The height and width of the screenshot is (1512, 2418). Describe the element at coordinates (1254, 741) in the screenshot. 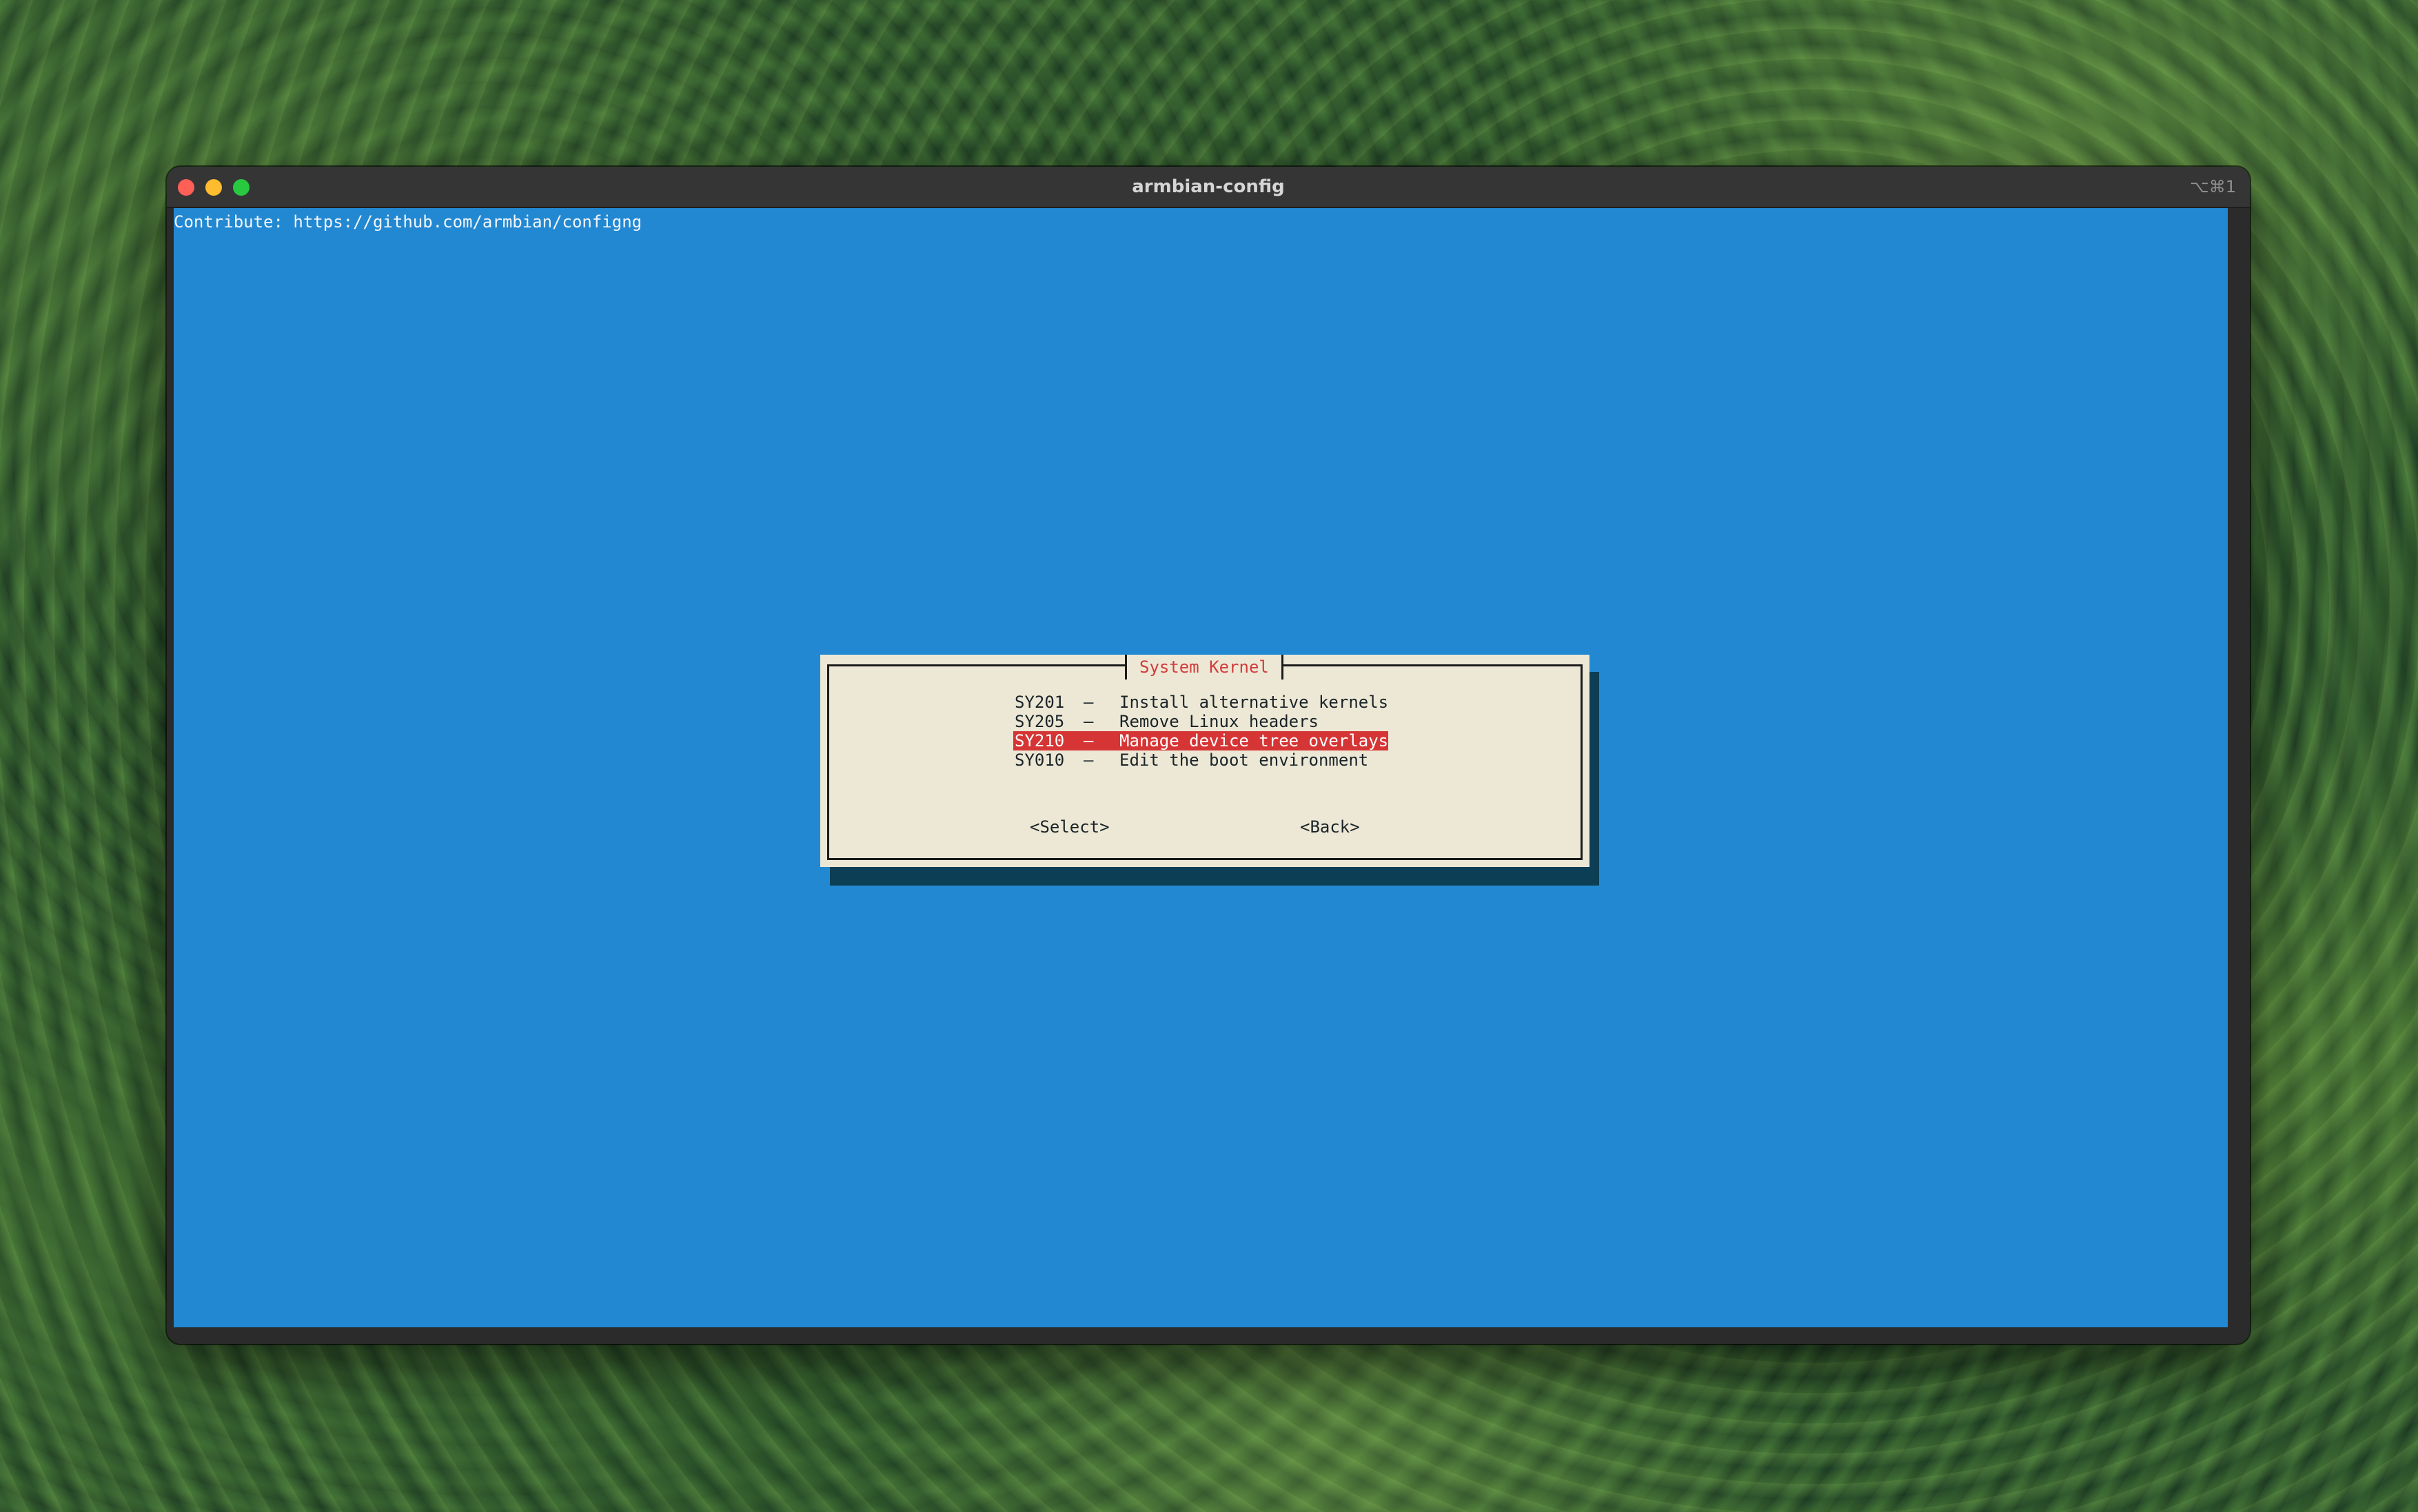

I see `menu-item-label: Manage device tree overlays` at that location.